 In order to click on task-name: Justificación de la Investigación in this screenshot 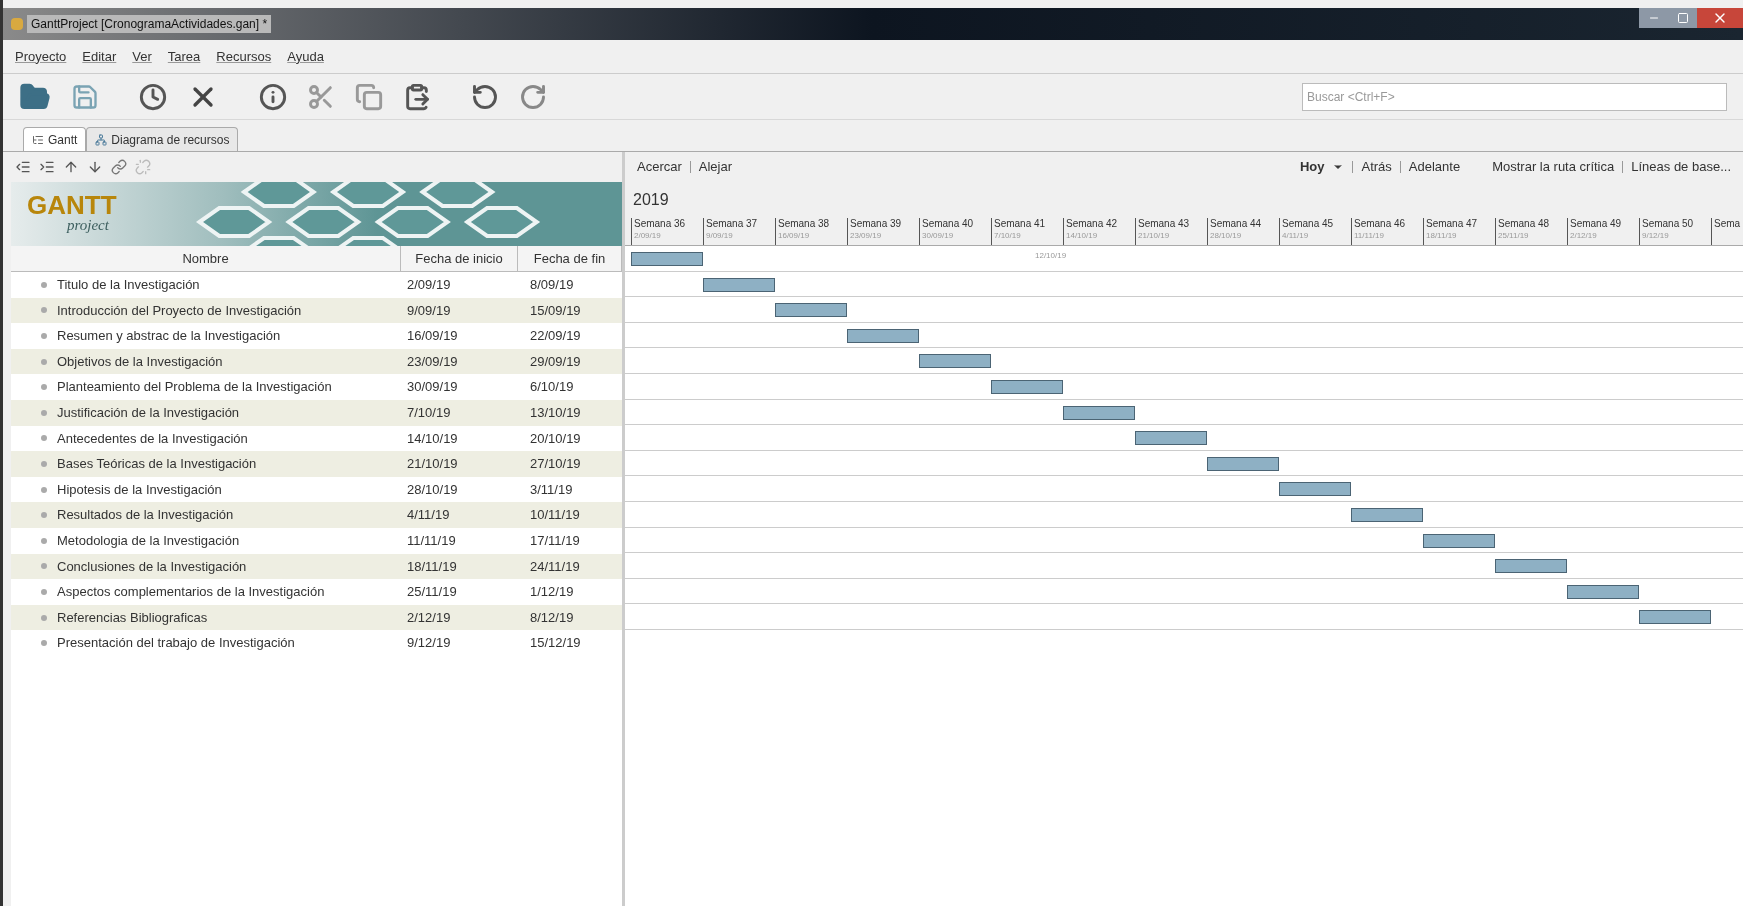, I will do `click(148, 413)`.